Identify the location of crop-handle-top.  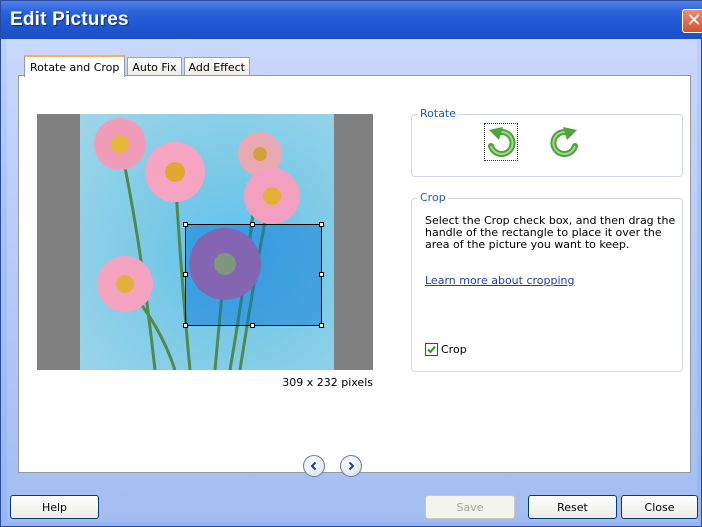
(252, 224).